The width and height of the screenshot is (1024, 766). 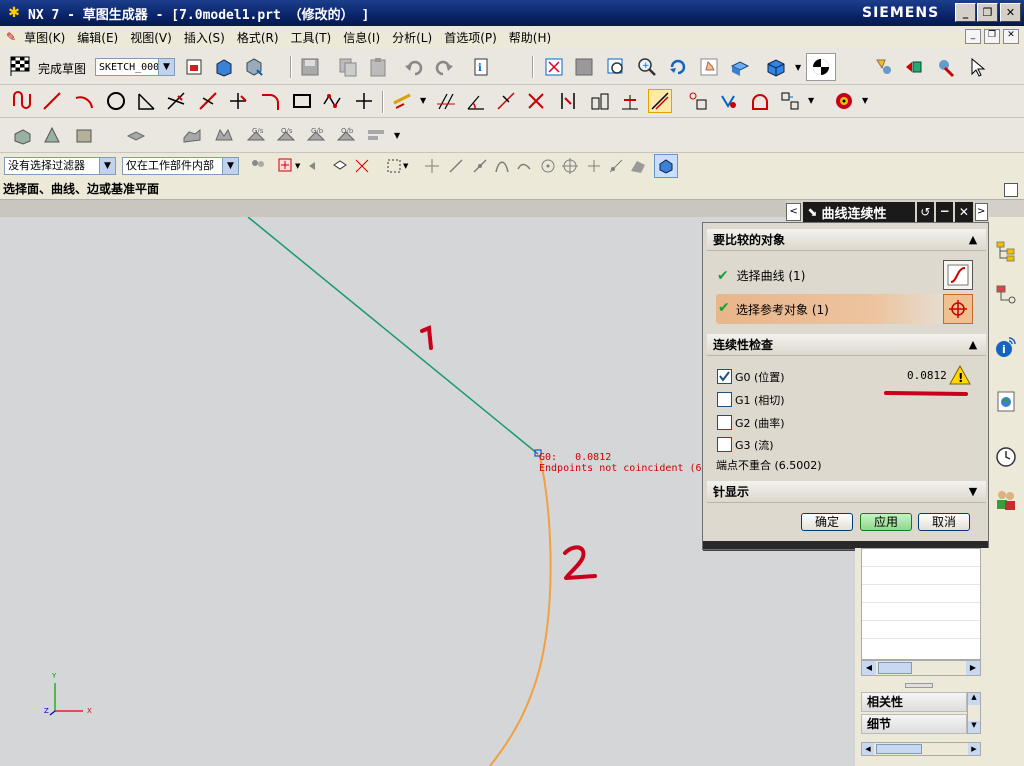 I want to click on roles-people-icon, so click(x=1006, y=499).